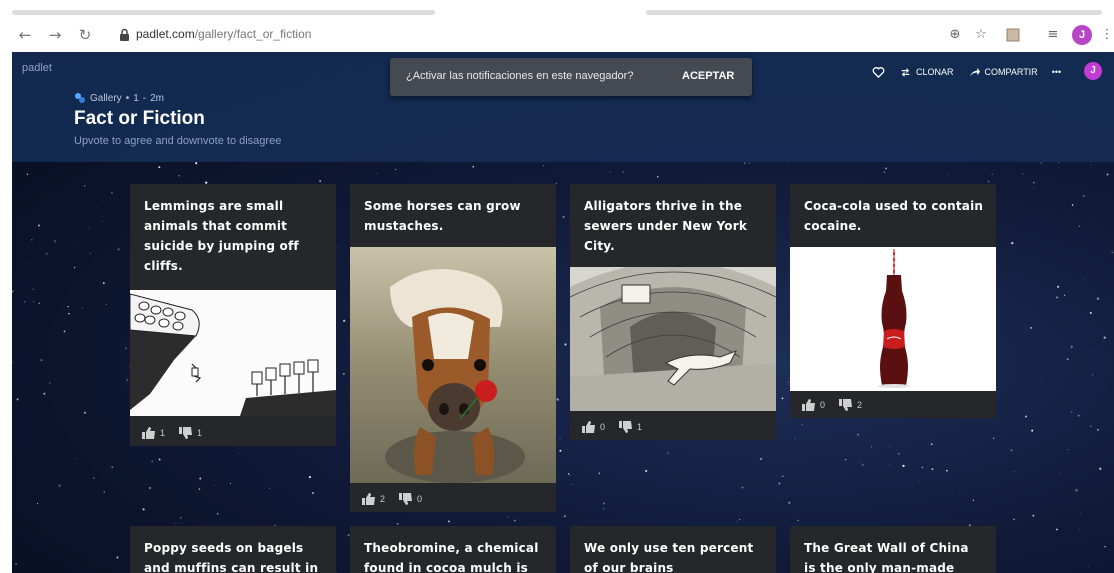  What do you see at coordinates (673, 549) in the screenshot?
I see `post-card: We only use ten percent of our brains` at bounding box center [673, 549].